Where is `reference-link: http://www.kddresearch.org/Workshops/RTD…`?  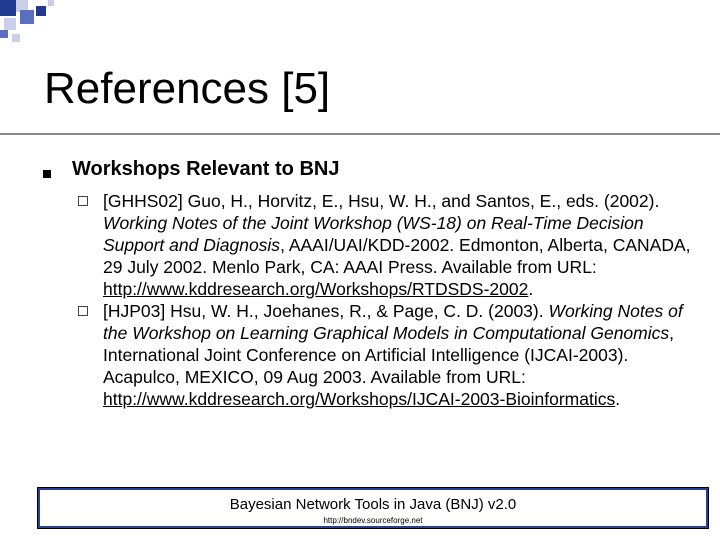
reference-link: http://www.kddresearch.org/Workshops/RTD… is located at coordinates (315, 289).